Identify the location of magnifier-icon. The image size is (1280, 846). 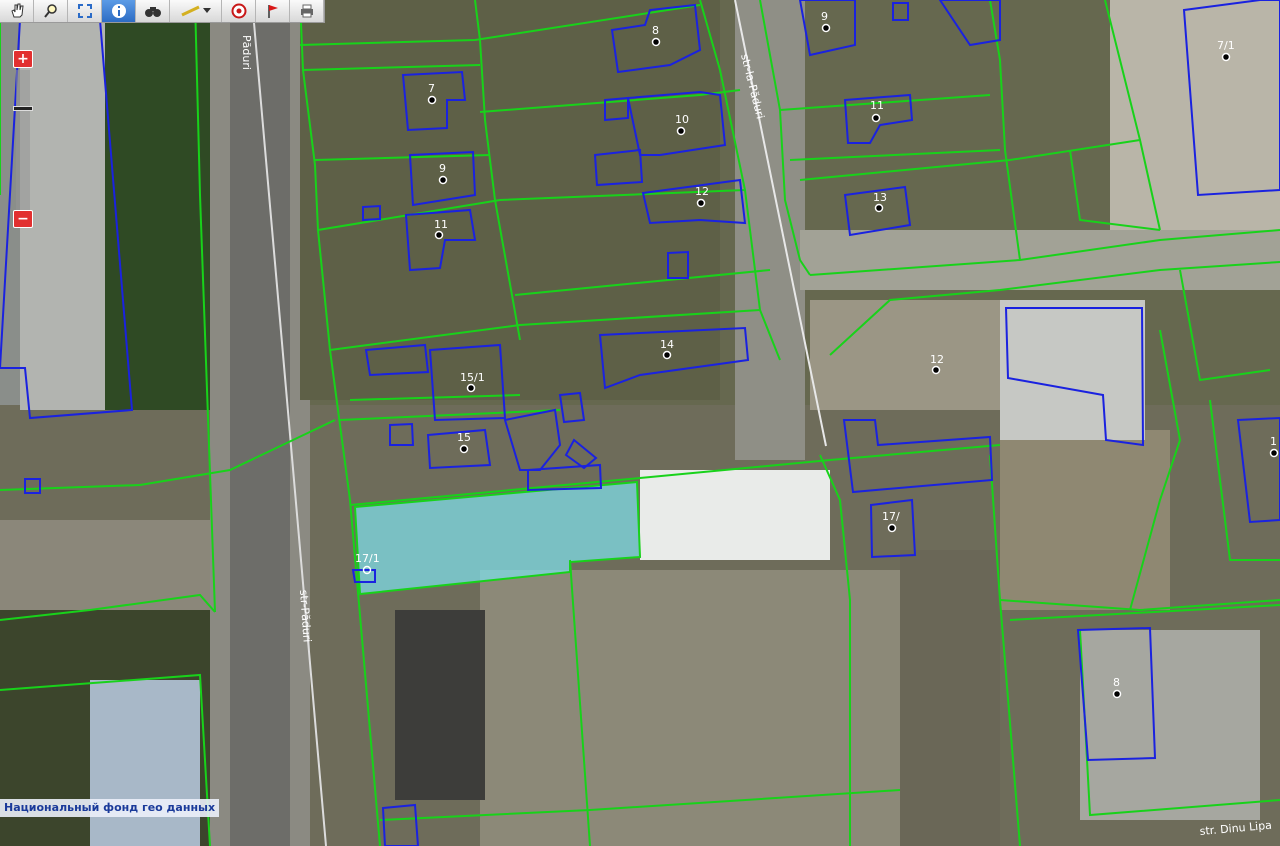
(50, 11).